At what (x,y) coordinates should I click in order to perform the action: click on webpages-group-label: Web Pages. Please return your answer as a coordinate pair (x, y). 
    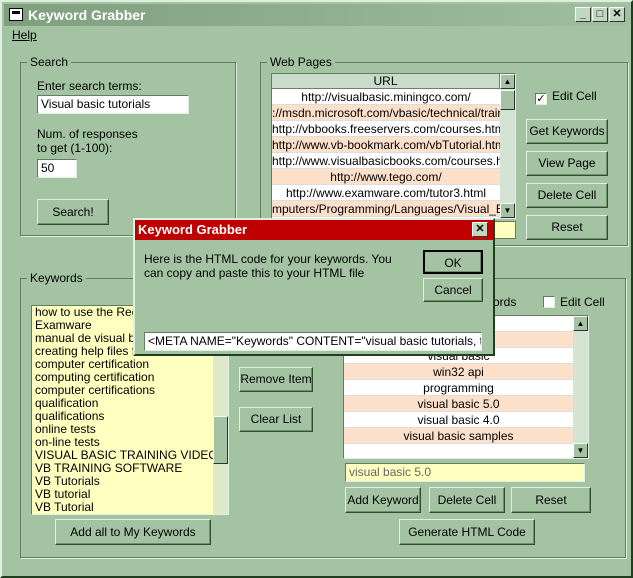
    Looking at the image, I should click on (301, 62).